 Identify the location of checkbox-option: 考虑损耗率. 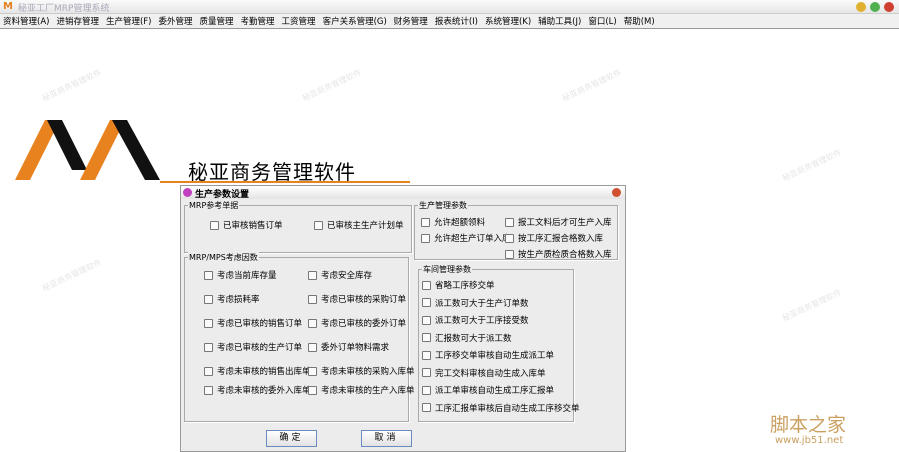
(232, 299).